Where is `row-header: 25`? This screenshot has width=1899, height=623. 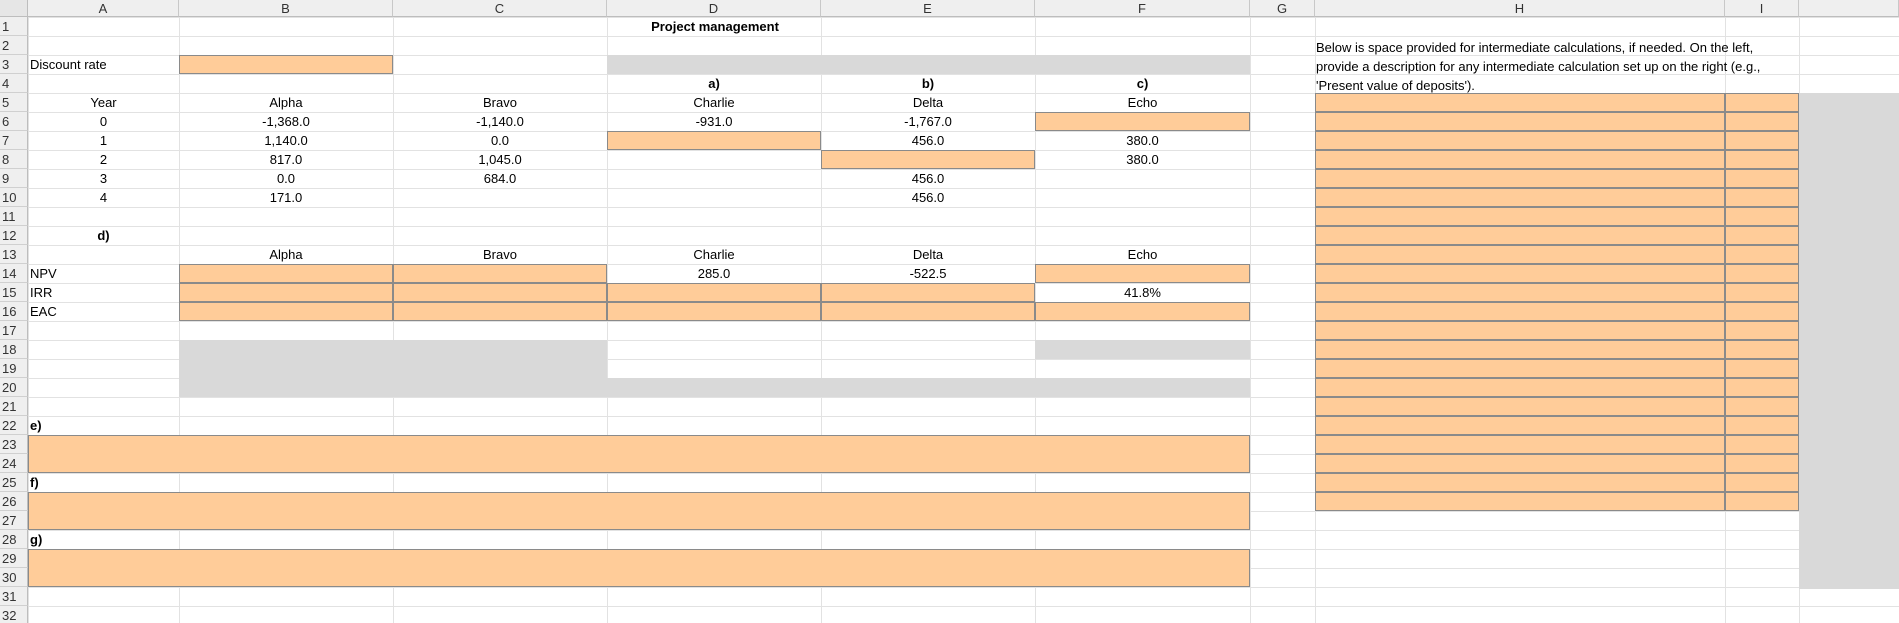
row-header: 25 is located at coordinates (14, 482).